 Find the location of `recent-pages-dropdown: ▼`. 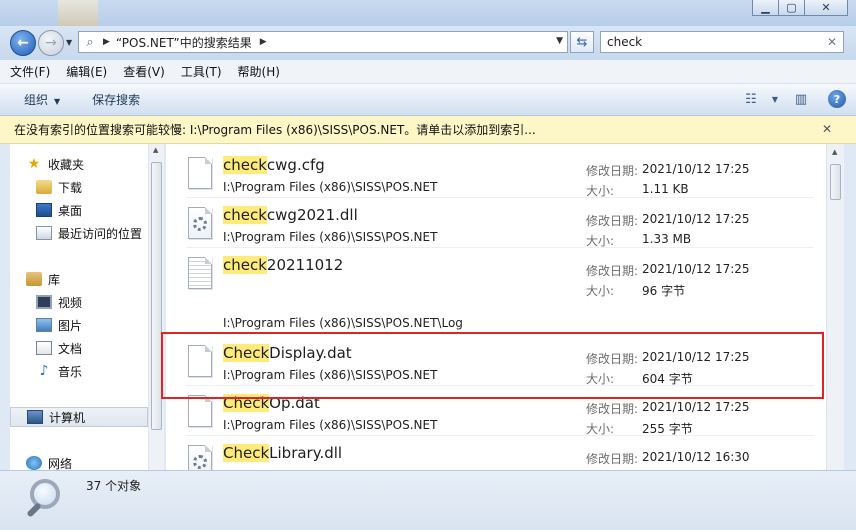

recent-pages-dropdown: ▼ is located at coordinates (69, 42).